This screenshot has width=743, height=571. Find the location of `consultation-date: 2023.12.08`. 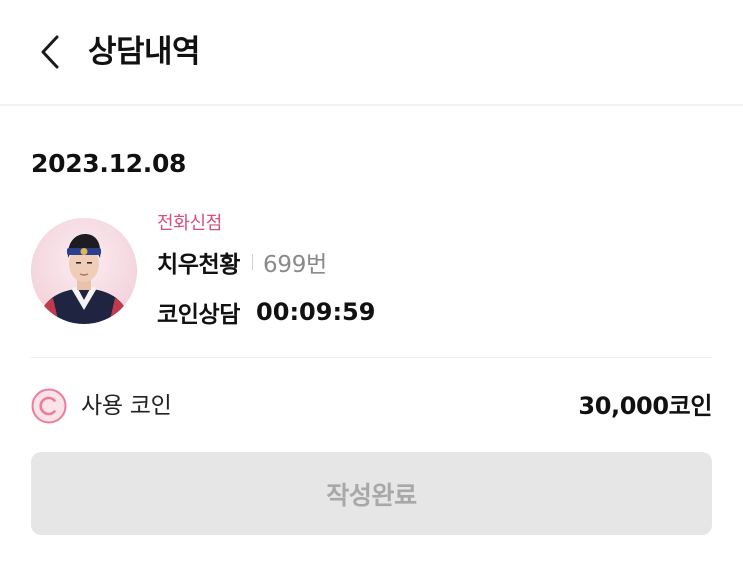

consultation-date: 2023.12.08 is located at coordinates (109, 163).